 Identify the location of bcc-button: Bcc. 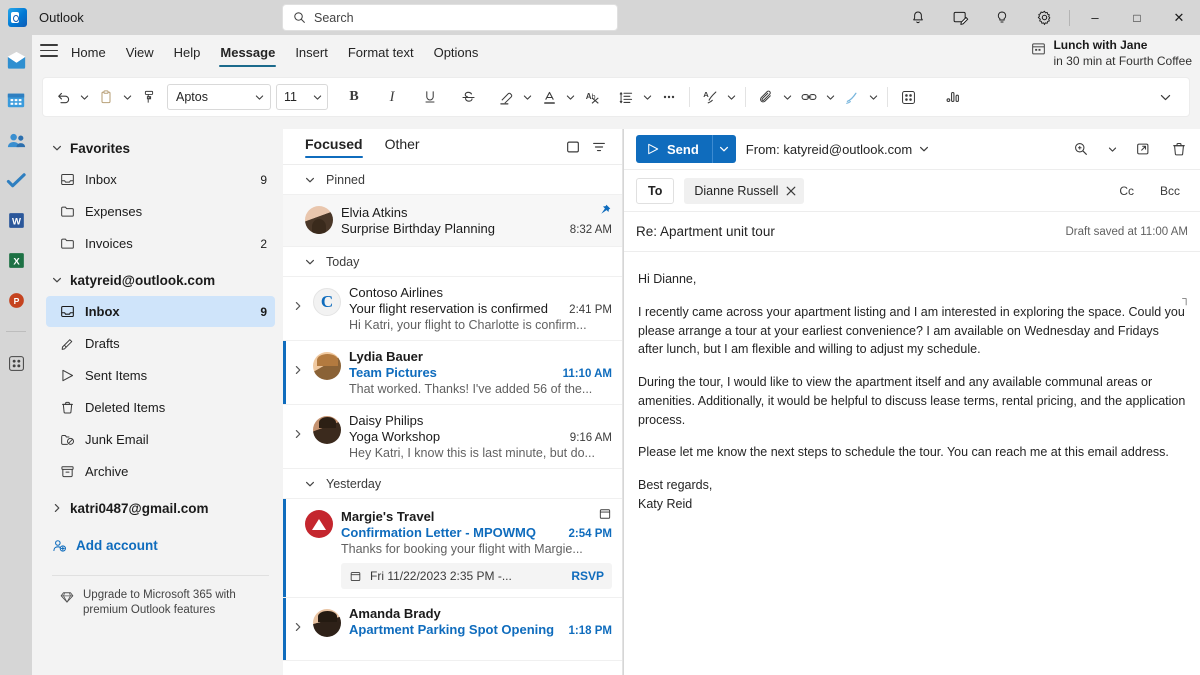
(1170, 191).